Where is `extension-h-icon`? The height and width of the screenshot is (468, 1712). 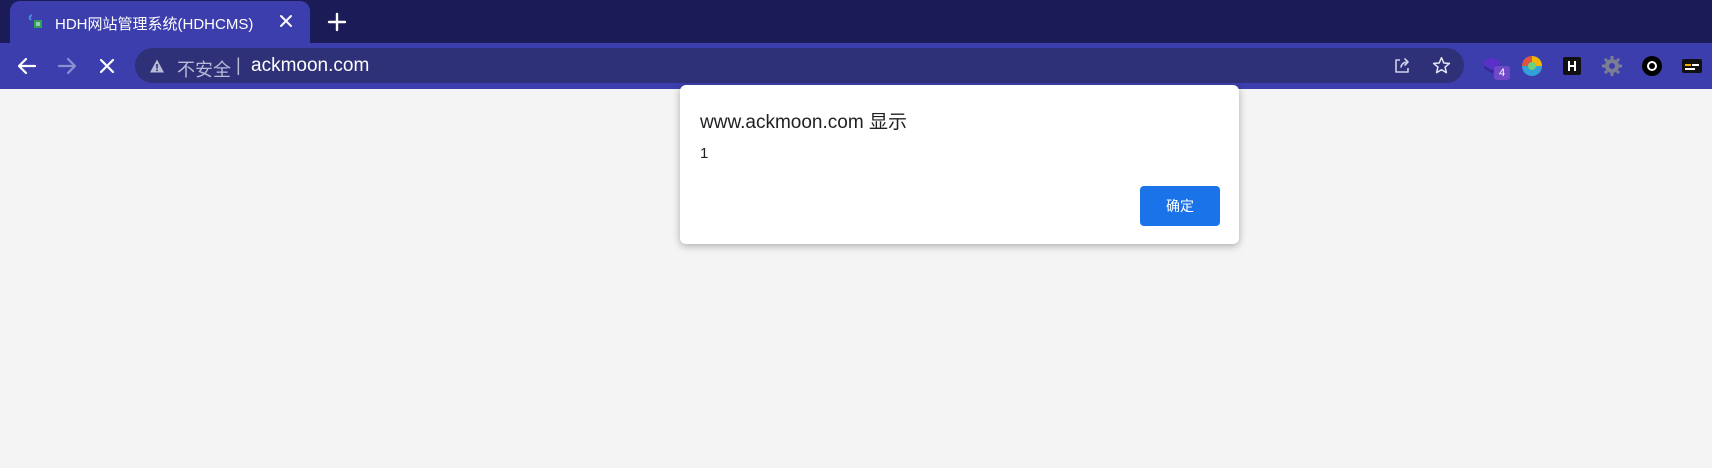
extension-h-icon is located at coordinates (1572, 66).